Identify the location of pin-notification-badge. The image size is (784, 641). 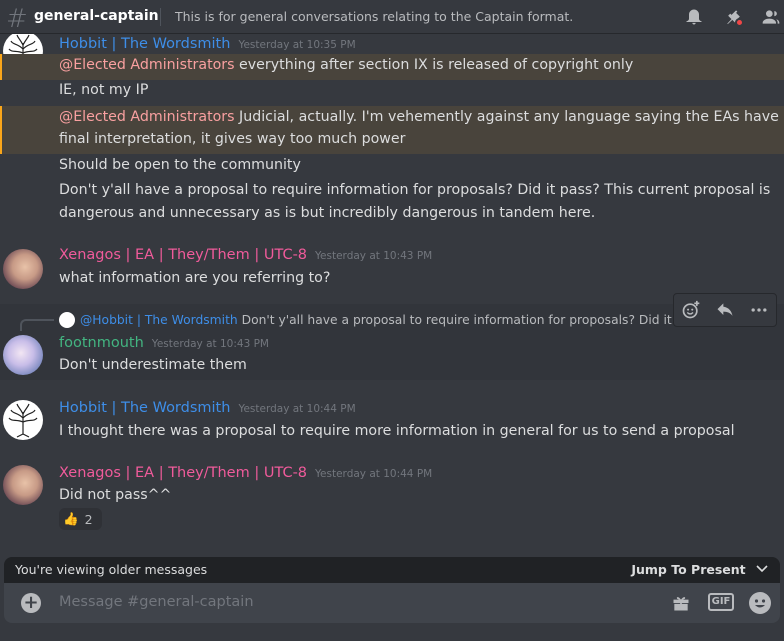
(739, 22).